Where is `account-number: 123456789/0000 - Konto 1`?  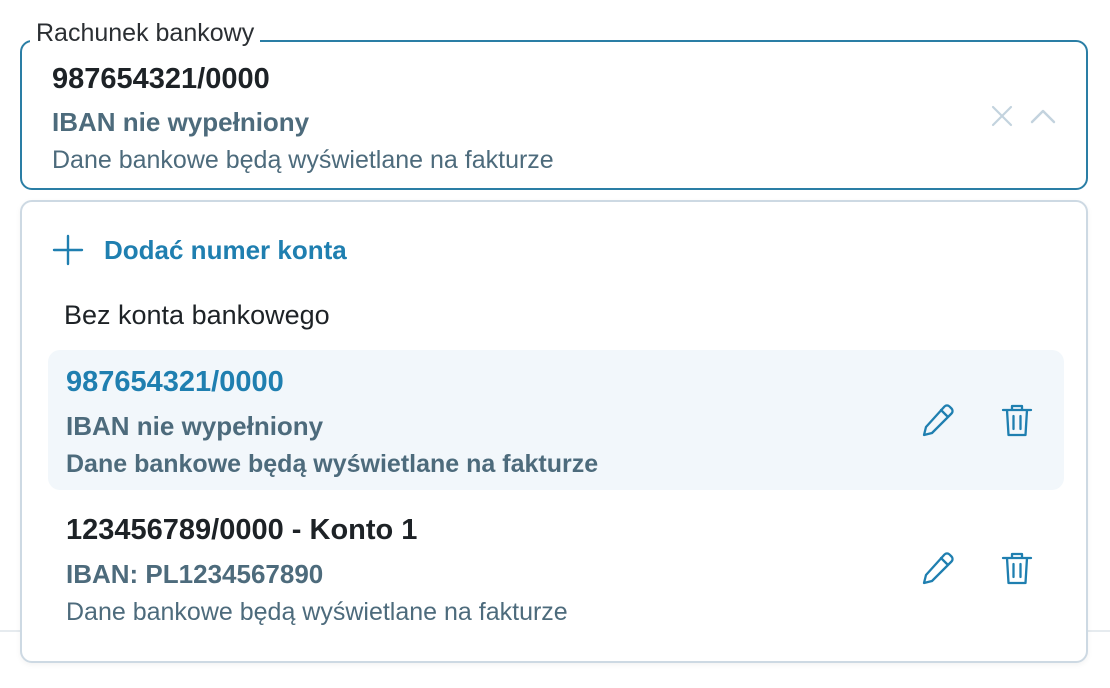 account-number: 123456789/0000 - Konto 1 is located at coordinates (242, 530).